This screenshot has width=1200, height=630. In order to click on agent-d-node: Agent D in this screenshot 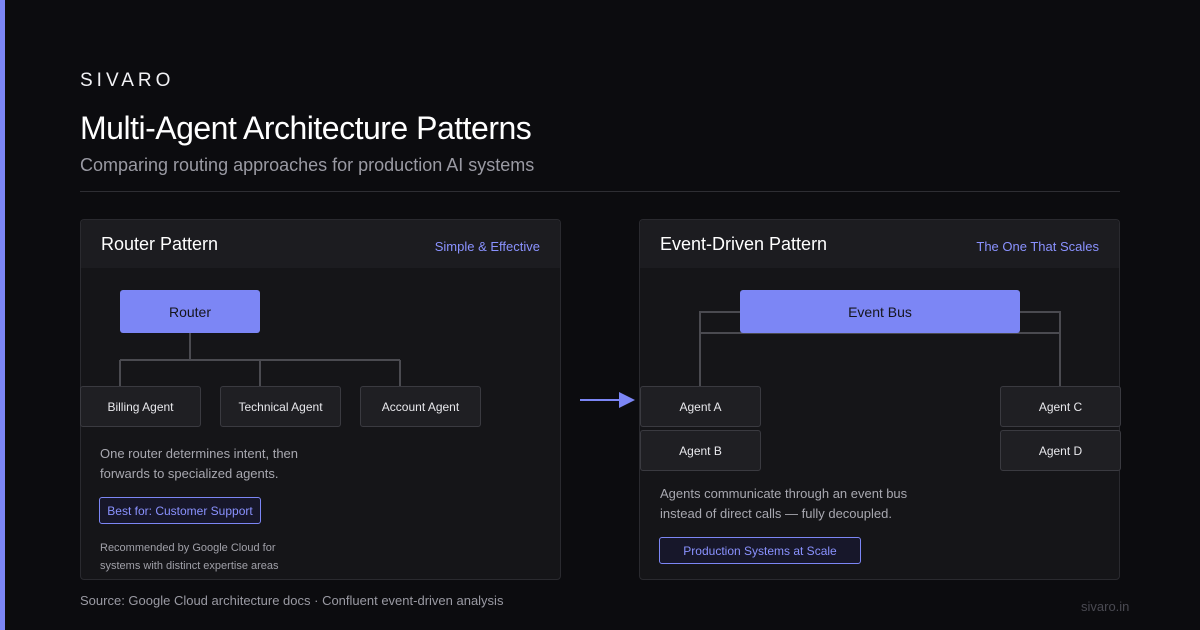, I will do `click(1060, 450)`.